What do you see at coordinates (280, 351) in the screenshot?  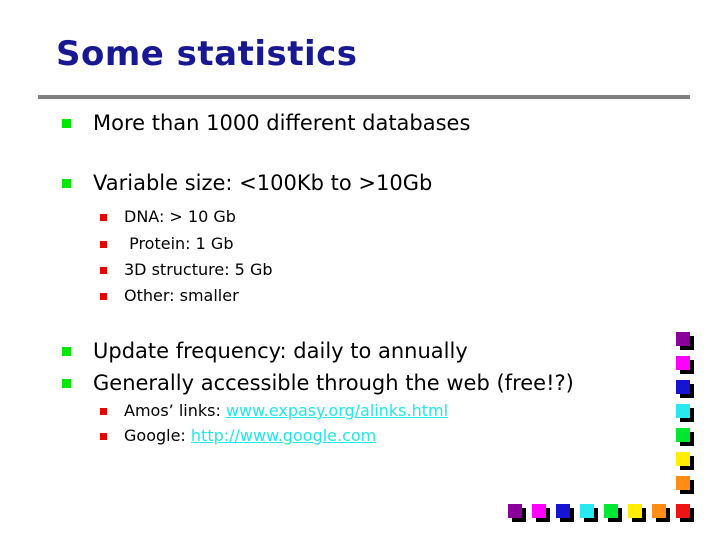 I see `list-item-label: Update frequency: daily to annually` at bounding box center [280, 351].